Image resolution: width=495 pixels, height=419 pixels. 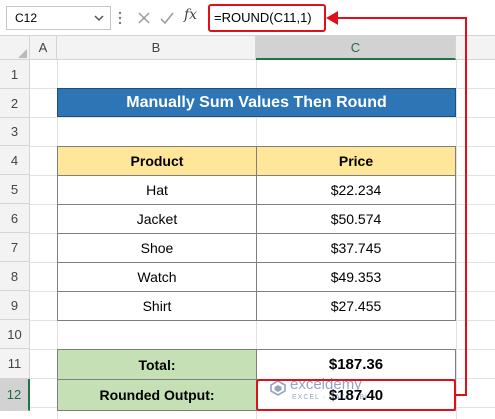 I want to click on row-header-4: 4, so click(x=15, y=160).